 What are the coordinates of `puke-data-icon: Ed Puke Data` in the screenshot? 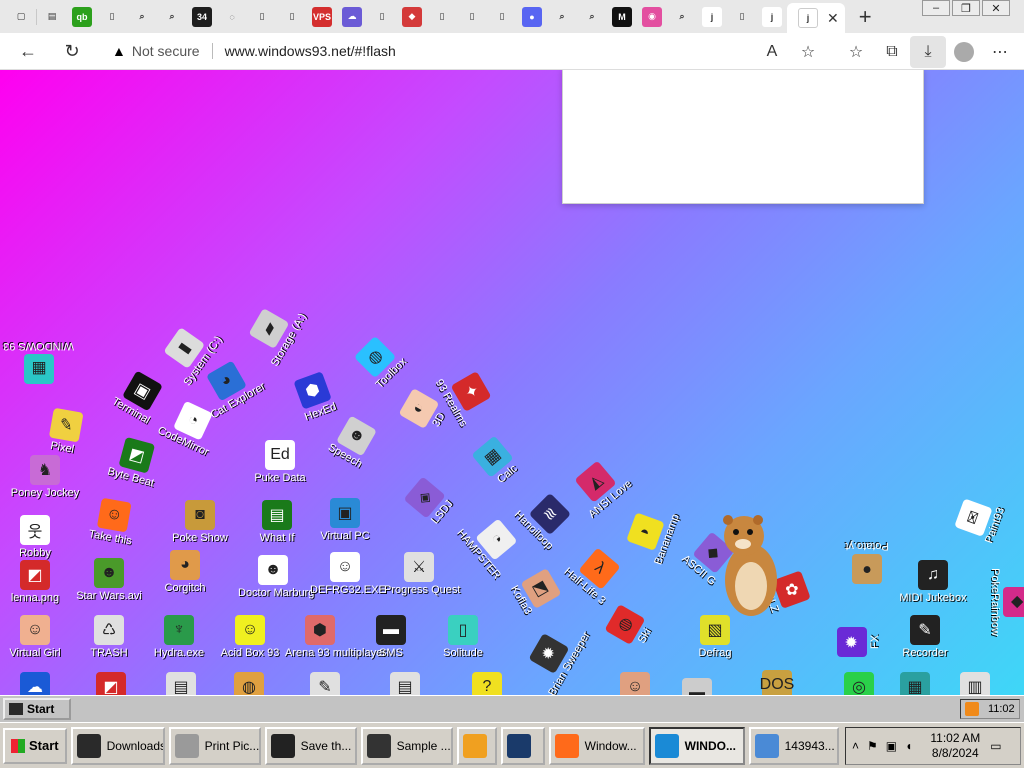 It's located at (280, 462).